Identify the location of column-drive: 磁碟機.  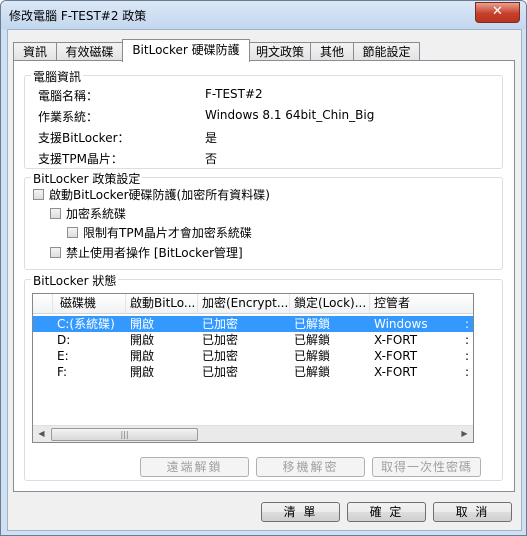
(89, 303).